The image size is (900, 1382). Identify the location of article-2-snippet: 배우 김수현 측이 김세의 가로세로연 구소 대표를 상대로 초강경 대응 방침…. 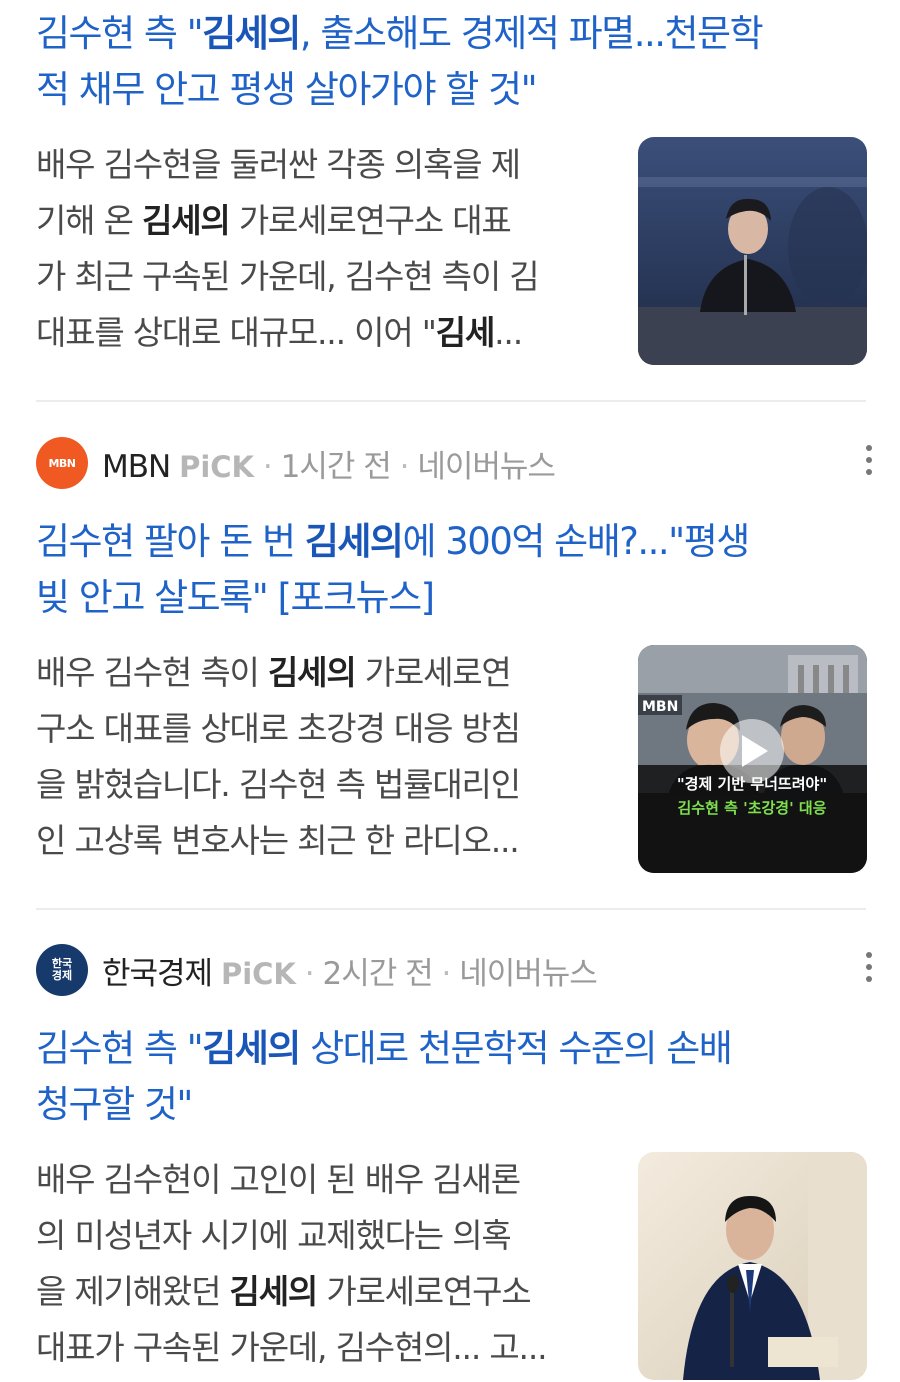
(323, 757).